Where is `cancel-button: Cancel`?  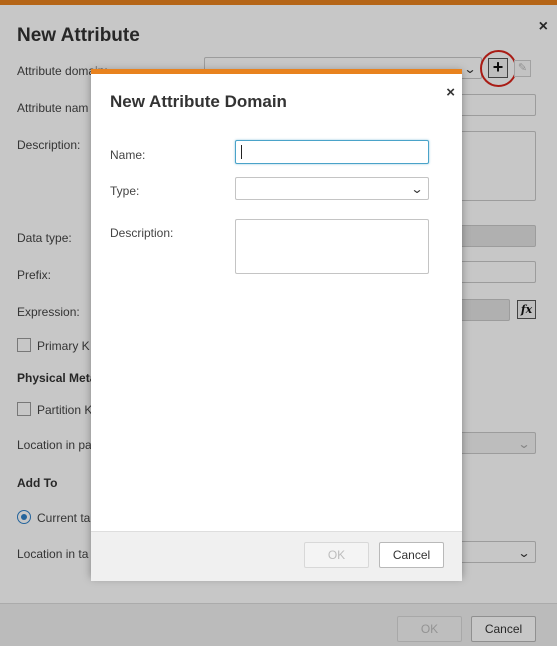
cancel-button: Cancel is located at coordinates (411, 555).